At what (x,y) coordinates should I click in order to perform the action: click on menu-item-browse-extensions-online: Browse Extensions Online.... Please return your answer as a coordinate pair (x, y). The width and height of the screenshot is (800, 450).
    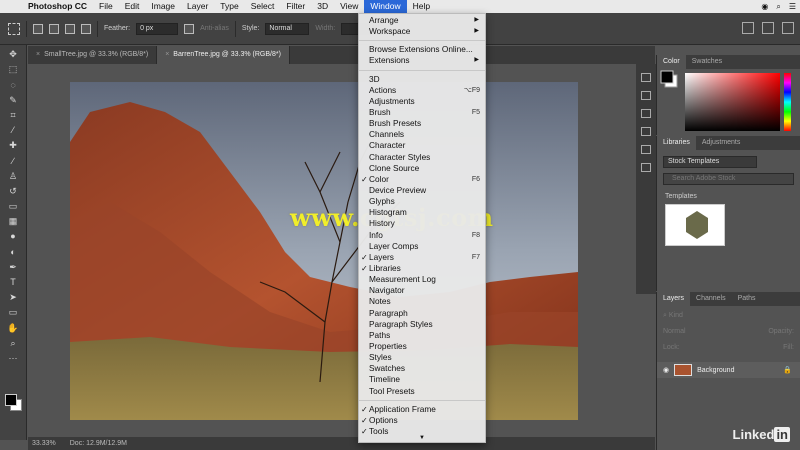
    Looking at the image, I should click on (422, 49).